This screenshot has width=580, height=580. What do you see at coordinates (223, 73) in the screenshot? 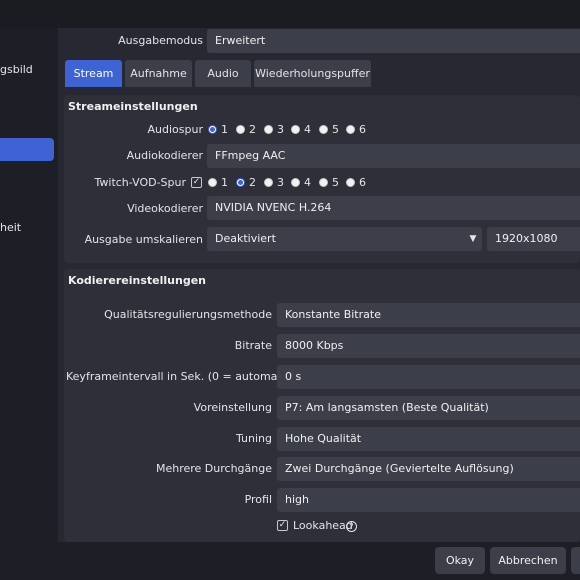
I see `tab-audio: Audio` at bounding box center [223, 73].